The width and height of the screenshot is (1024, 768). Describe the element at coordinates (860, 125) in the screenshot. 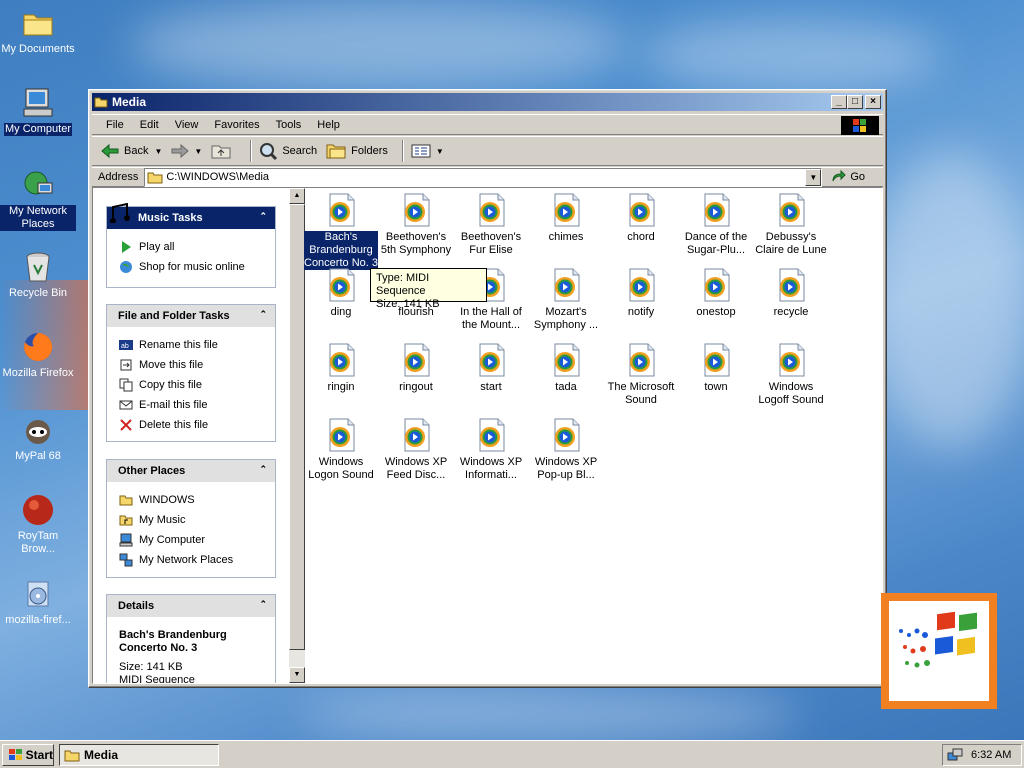

I see `windows-throbber` at that location.